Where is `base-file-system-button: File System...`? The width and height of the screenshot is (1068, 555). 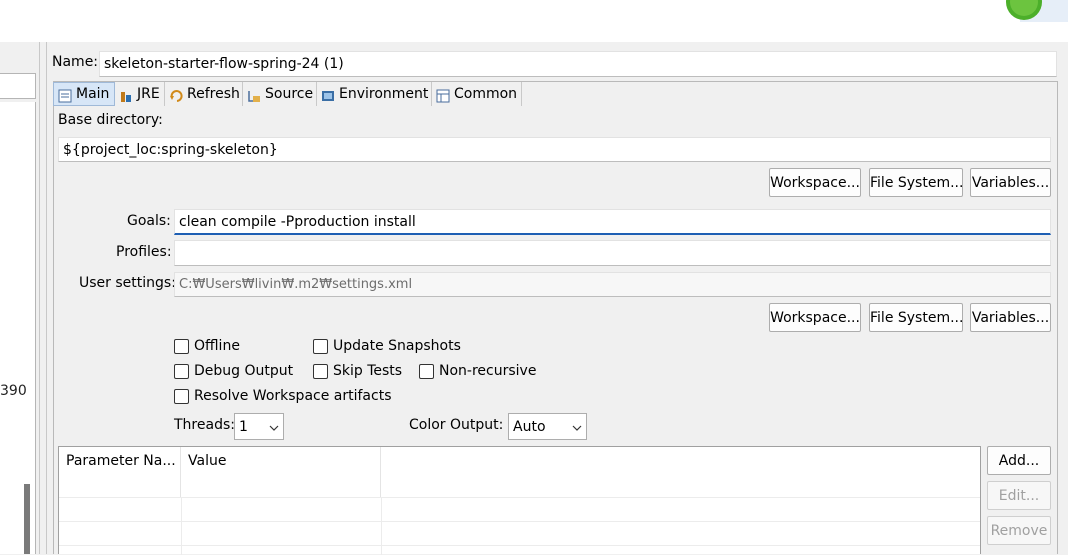
base-file-system-button: File System... is located at coordinates (916, 182).